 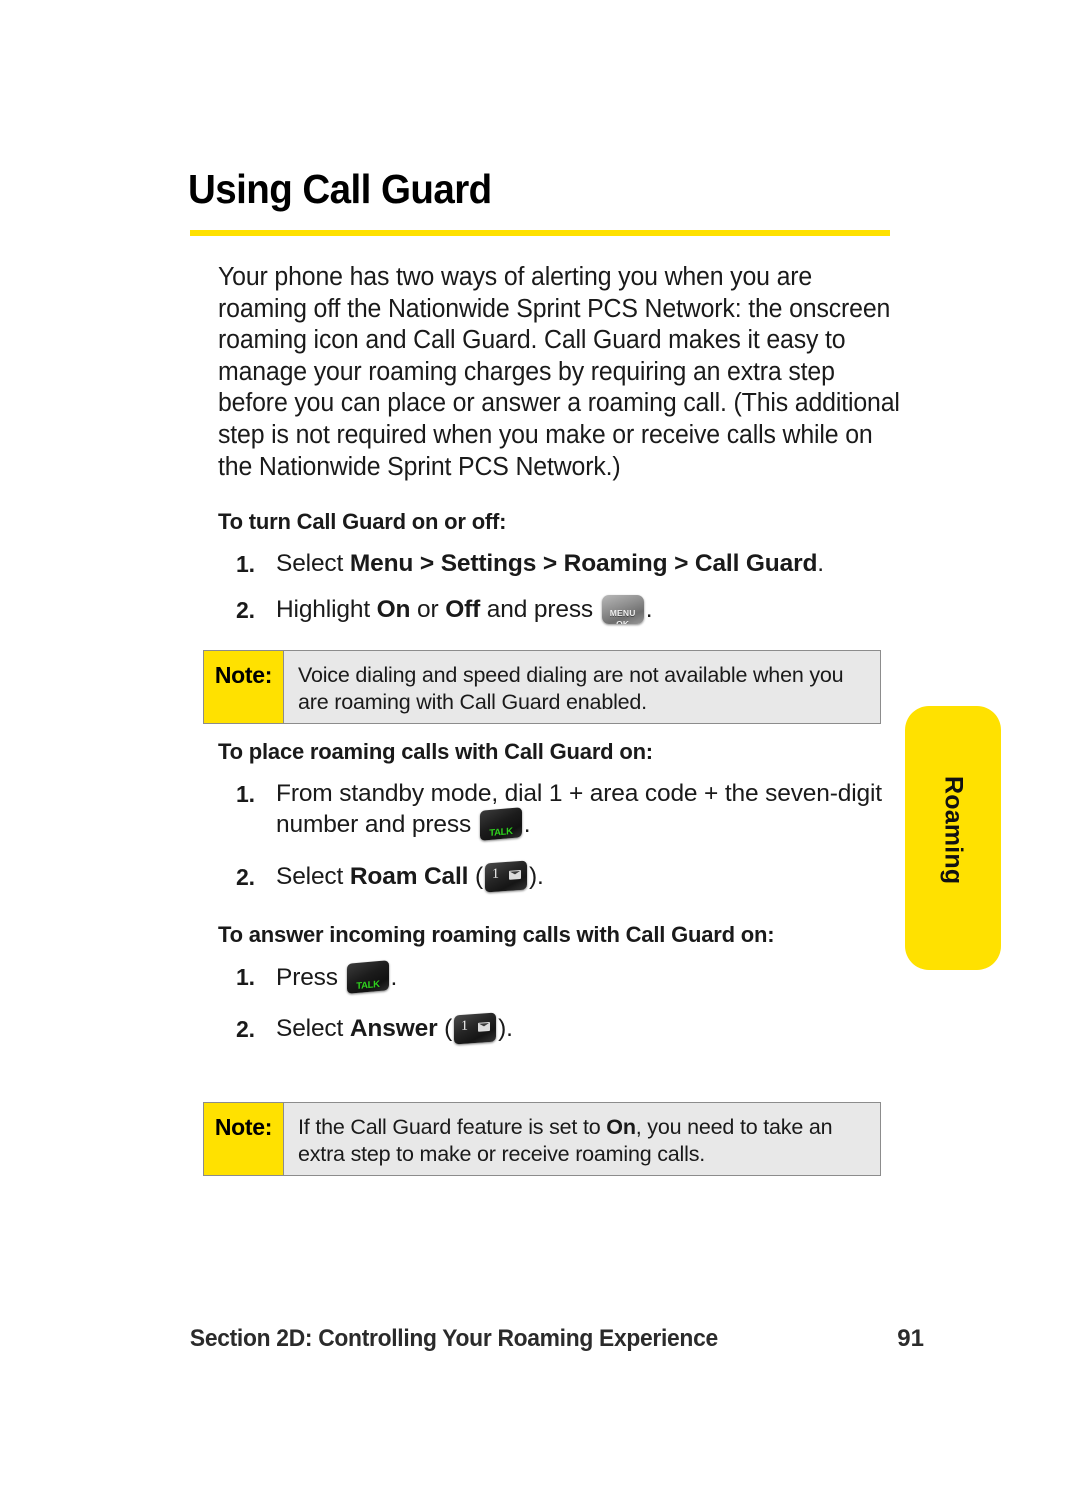 What do you see at coordinates (622, 610) in the screenshot?
I see `menu-ok-key-icon: MENU OK` at bounding box center [622, 610].